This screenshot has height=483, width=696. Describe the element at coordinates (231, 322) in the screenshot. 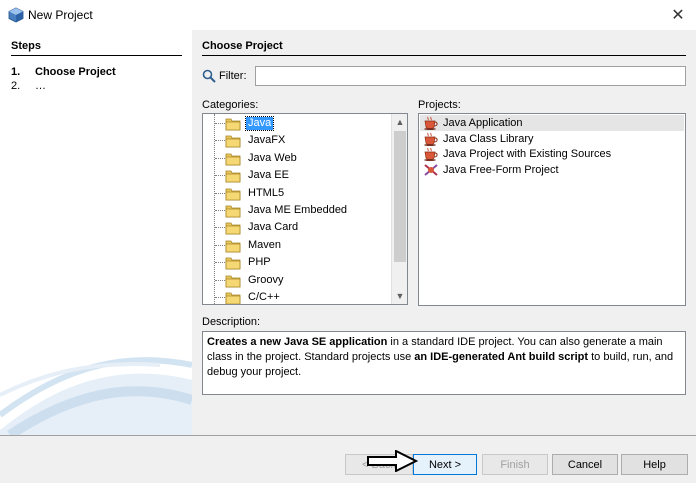

I see `description-label: Description:` at that location.